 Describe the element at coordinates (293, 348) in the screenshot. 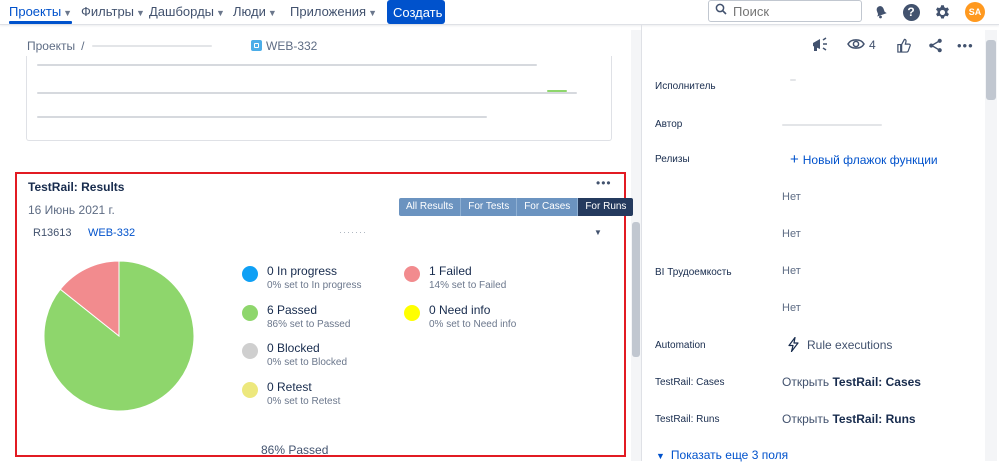

I see `legend-blocked-label: 0 Blocked` at that location.